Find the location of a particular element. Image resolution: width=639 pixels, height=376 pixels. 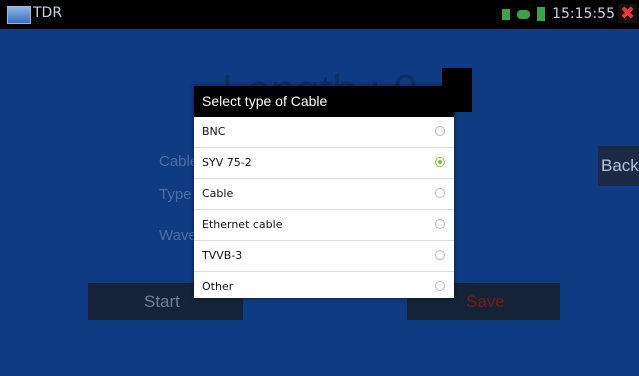

option-cable: Cable is located at coordinates (324, 194).